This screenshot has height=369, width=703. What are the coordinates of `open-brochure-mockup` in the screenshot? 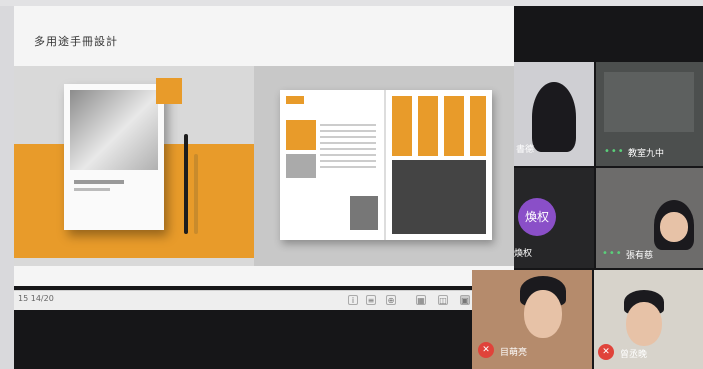 It's located at (386, 165).